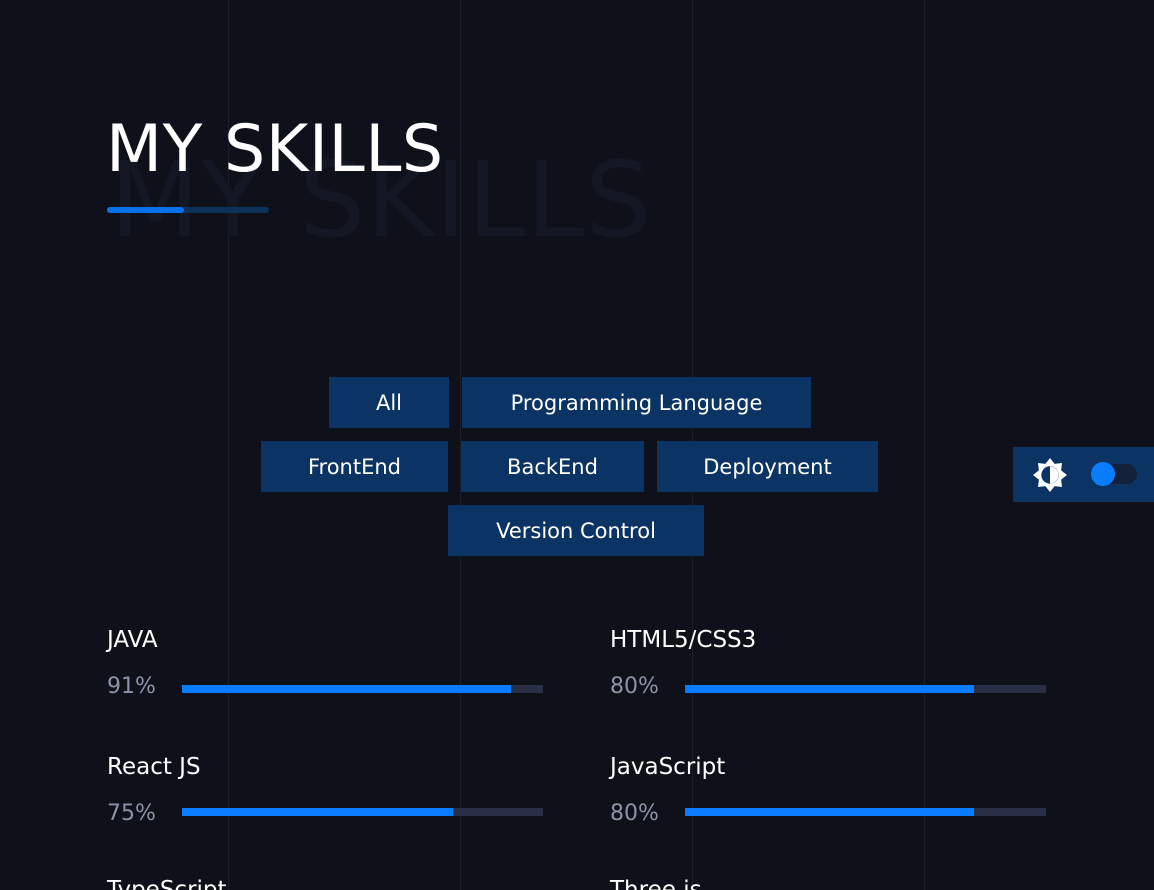  I want to click on filter-frontend-button: FrontEnd, so click(354, 466).